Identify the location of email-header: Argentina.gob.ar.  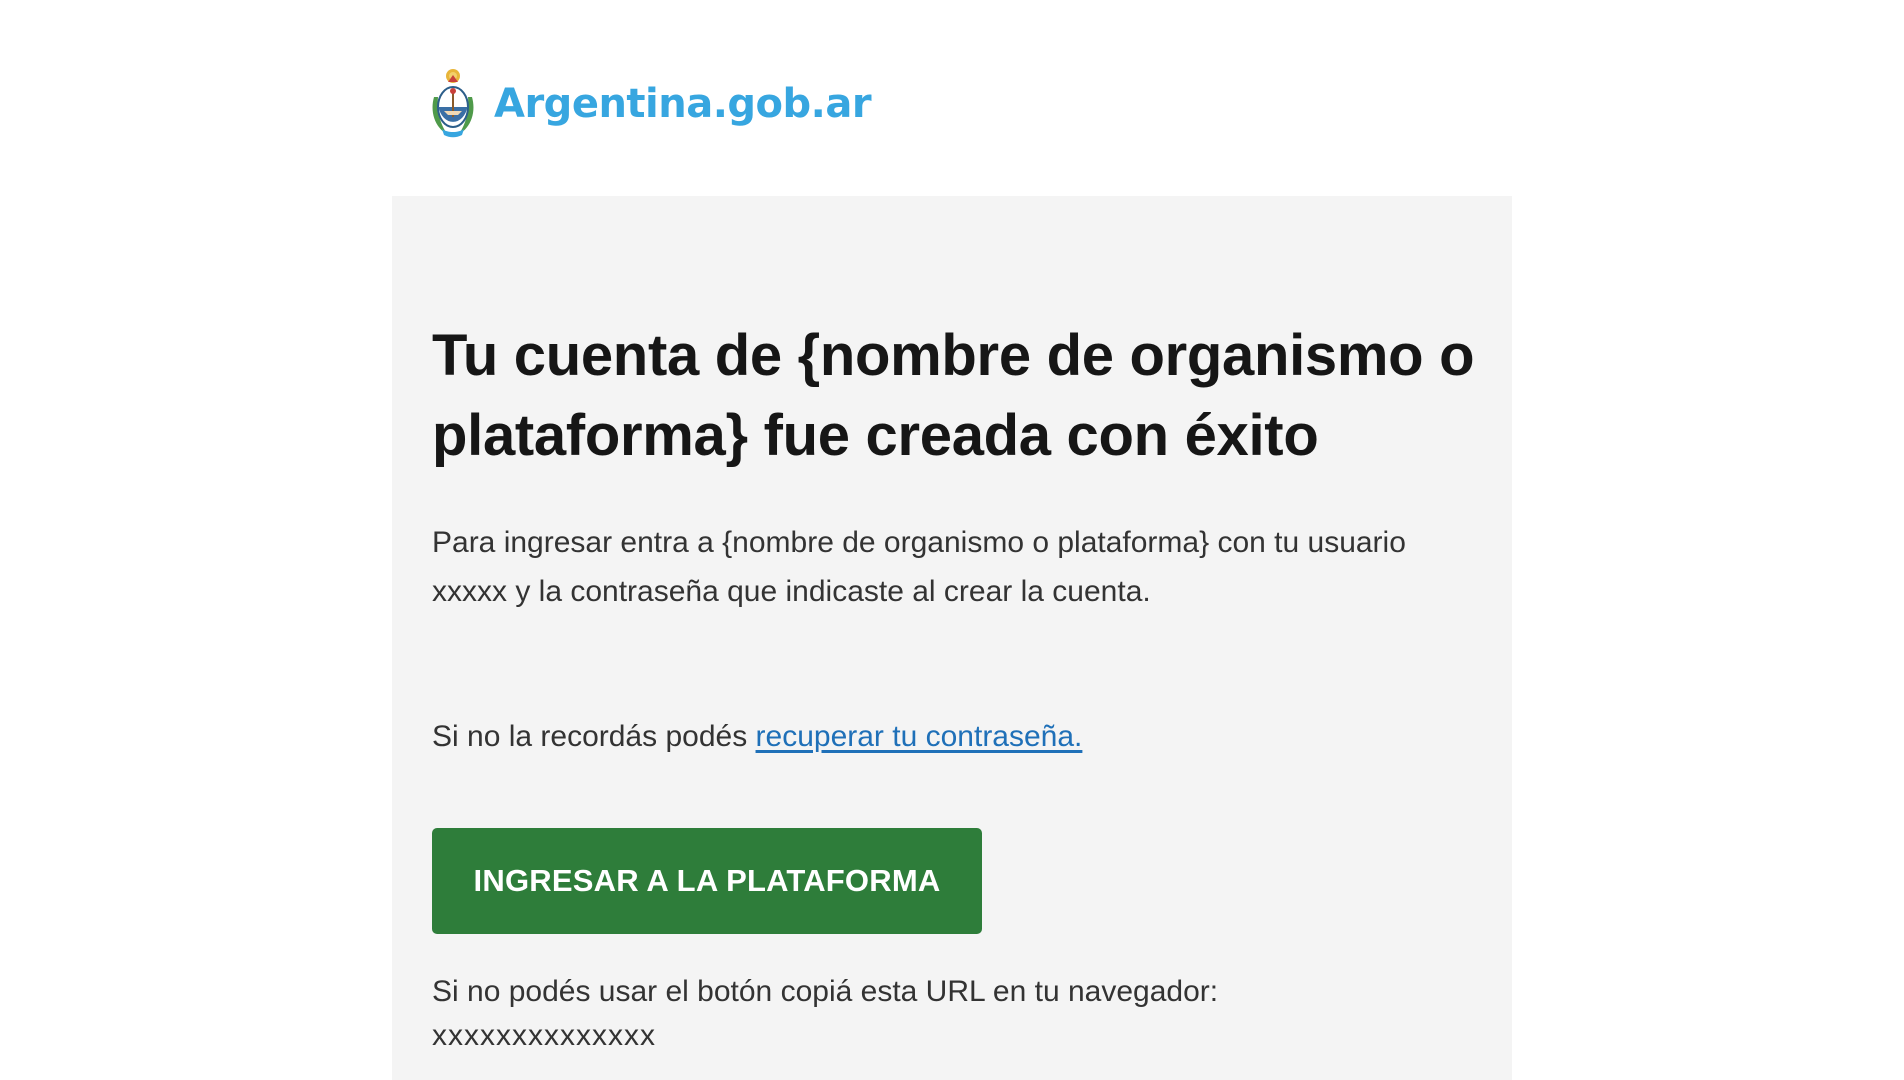
(650, 104).